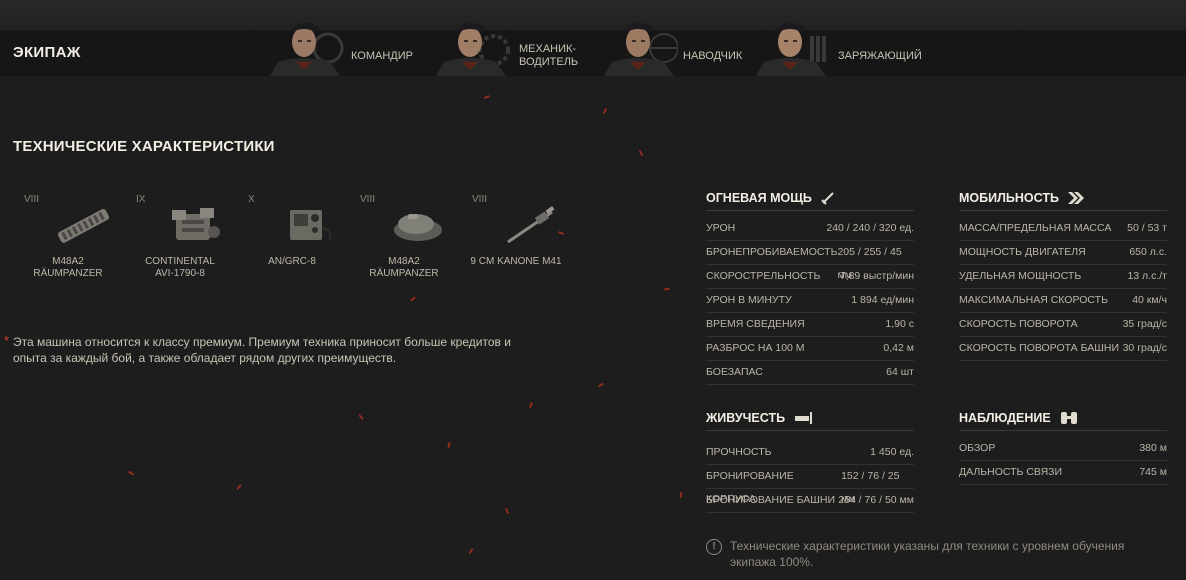 The image size is (1186, 580). I want to click on health-bar-icon, so click(804, 418).